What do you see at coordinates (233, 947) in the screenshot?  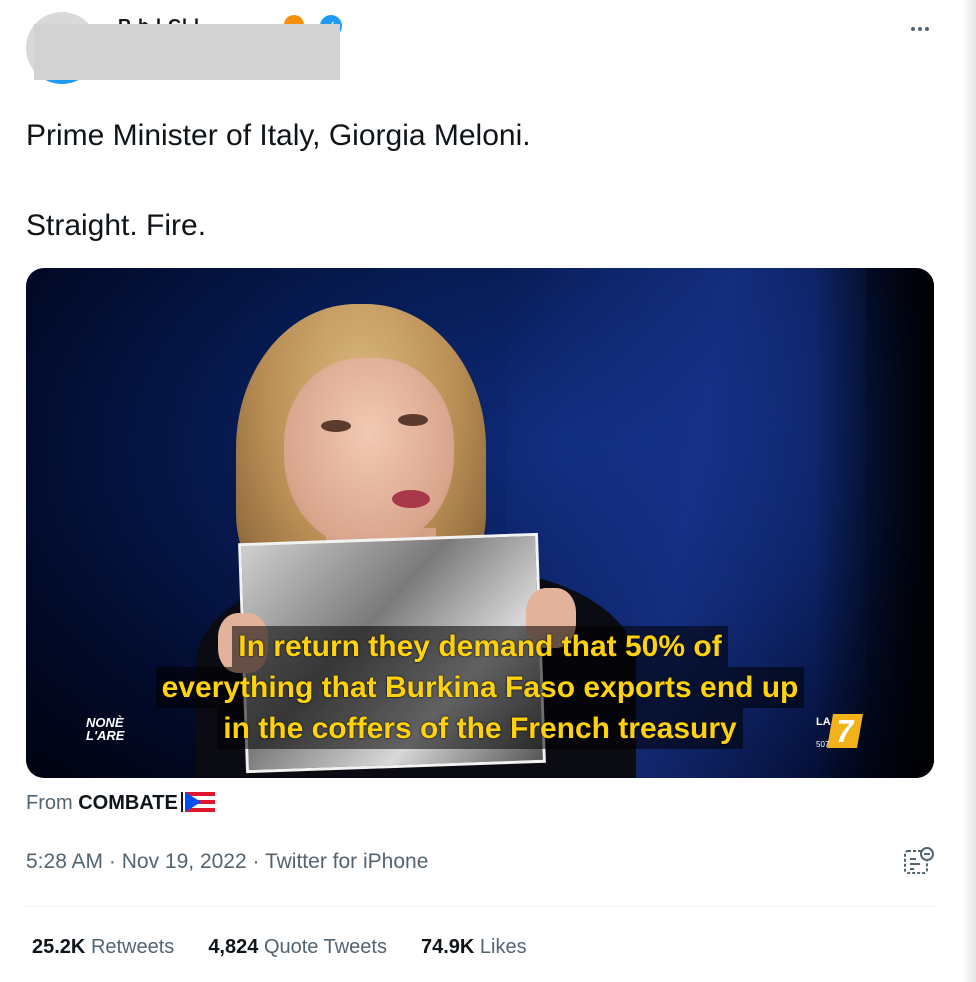 I see `quote-tweets-count: 4,824` at bounding box center [233, 947].